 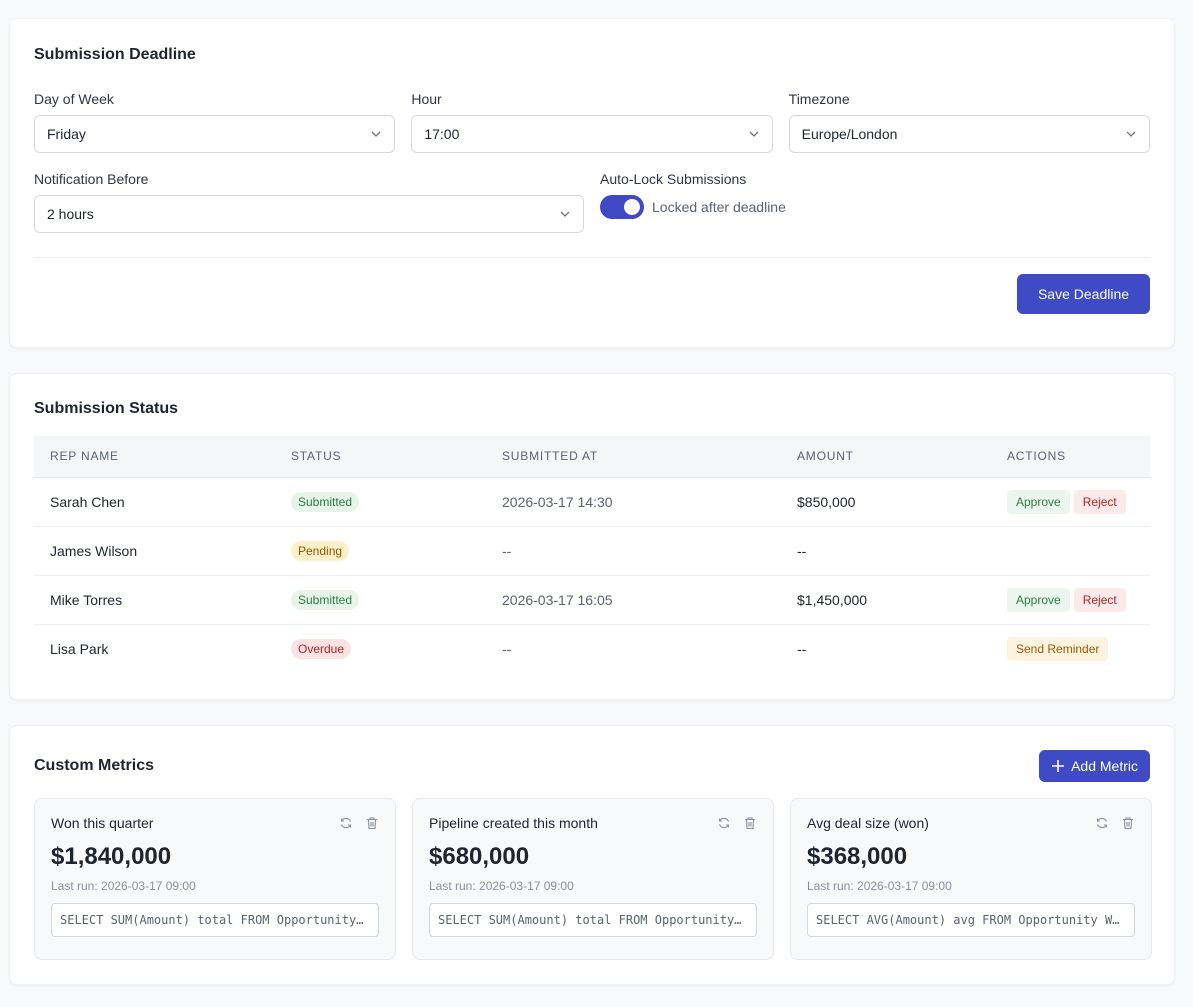 What do you see at coordinates (592, 648) in the screenshot?
I see `table-row: Lisa Park Overdue -- -- Send Reminder` at bounding box center [592, 648].